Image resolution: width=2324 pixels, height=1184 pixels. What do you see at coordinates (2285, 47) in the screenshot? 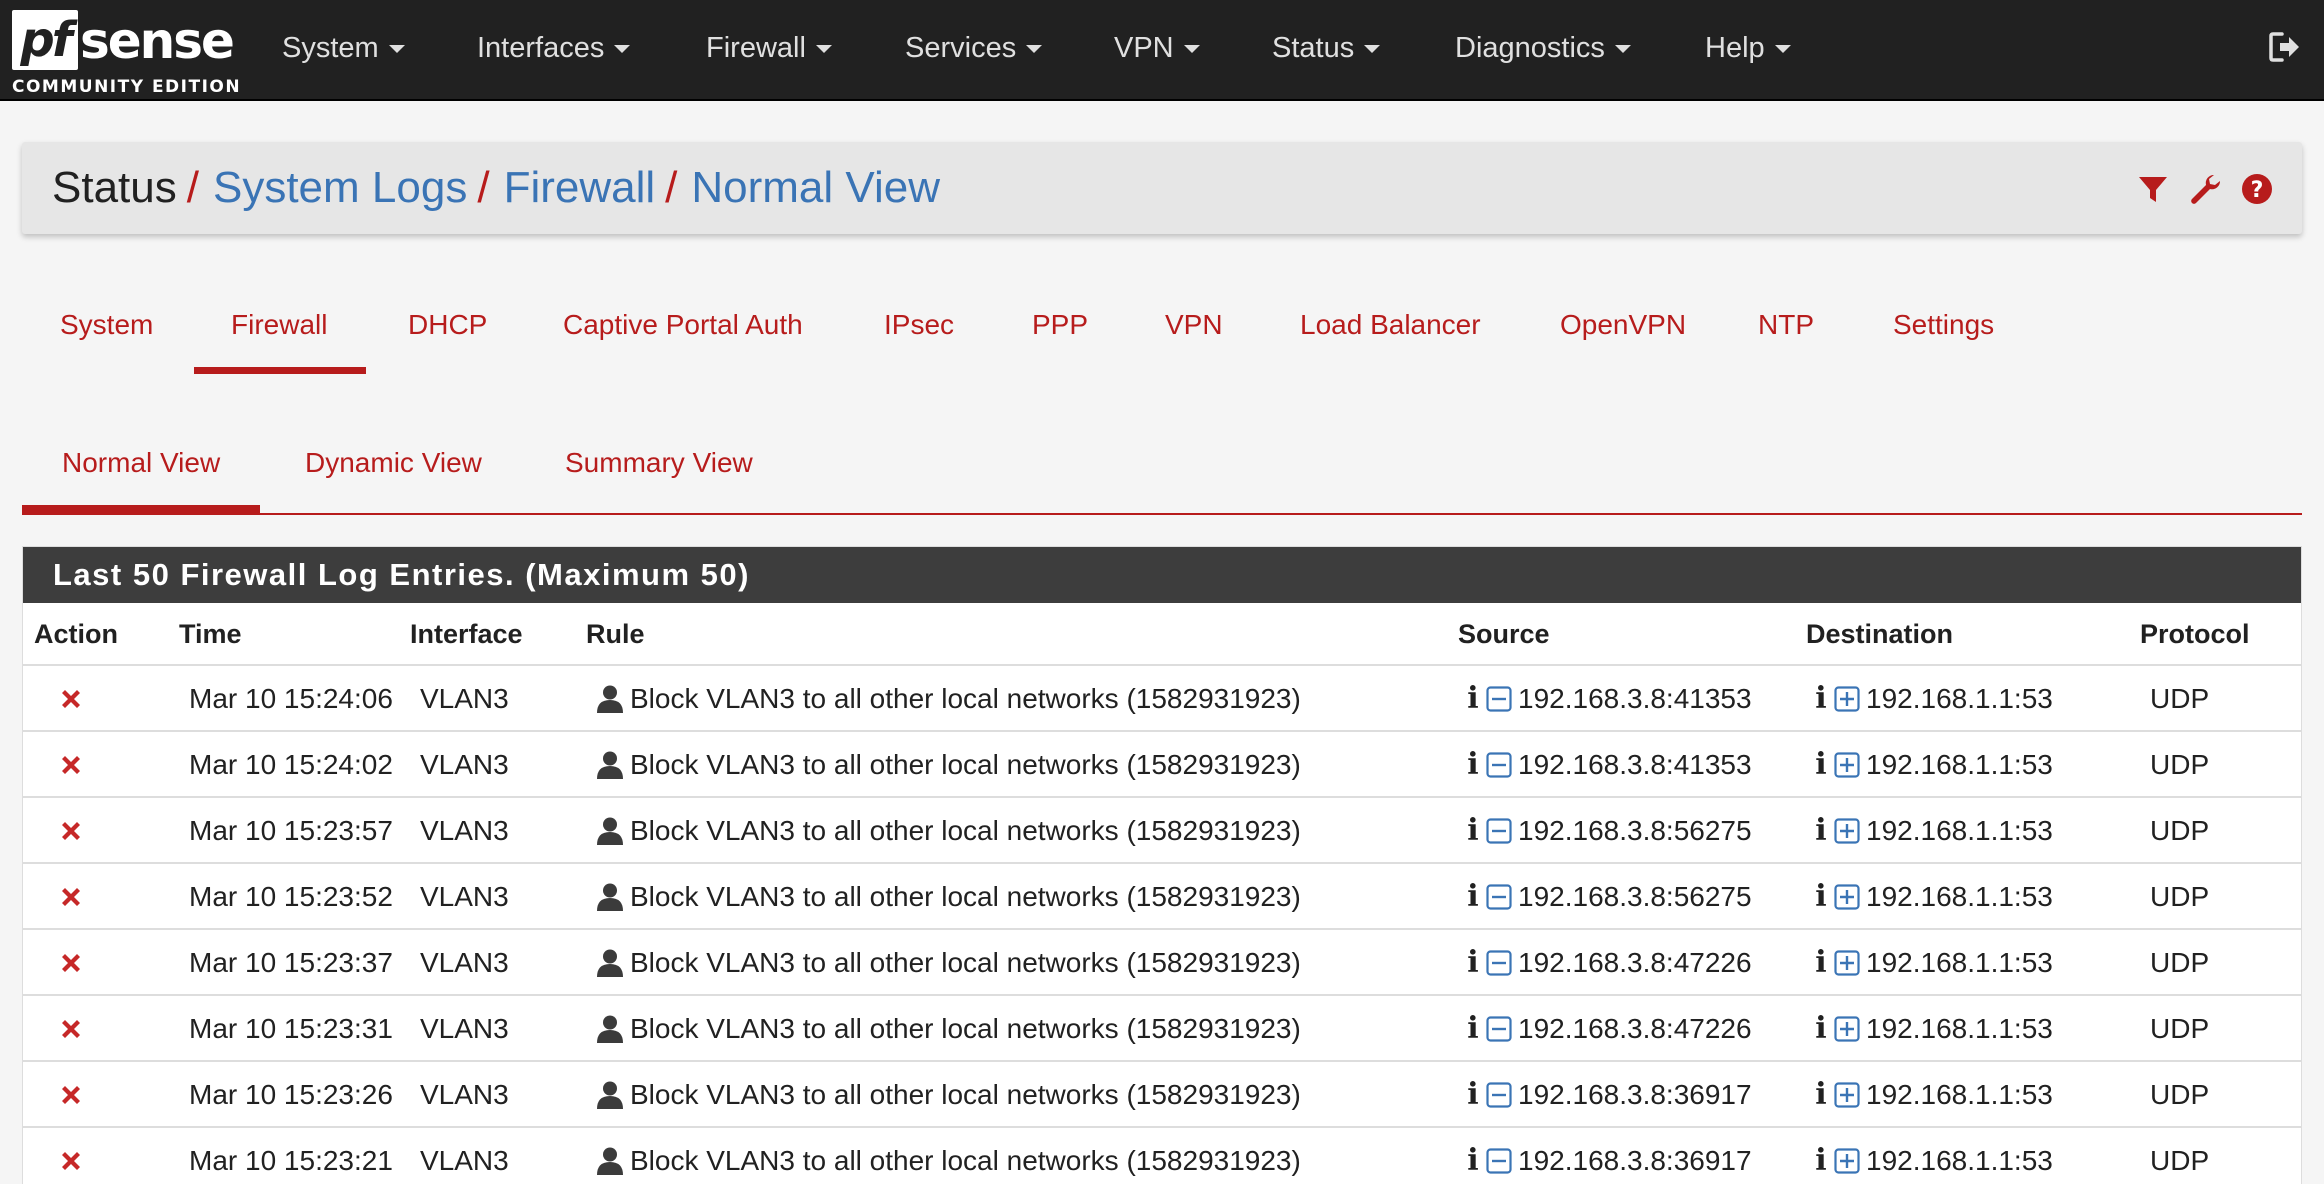
I see `sign-out-icon` at bounding box center [2285, 47].